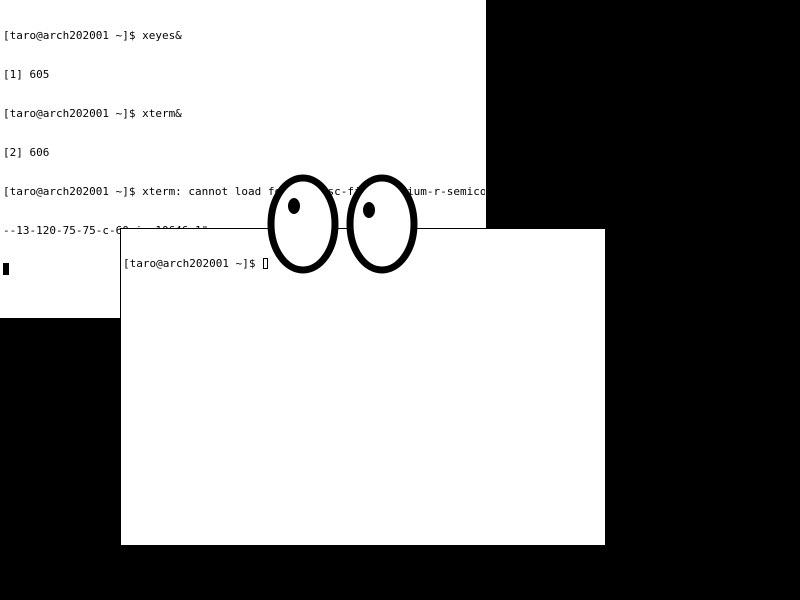 This screenshot has width=800, height=600. Describe the element at coordinates (193, 263) in the screenshot. I see `terminal-prompt: [taro@arch202001 ~]$` at that location.